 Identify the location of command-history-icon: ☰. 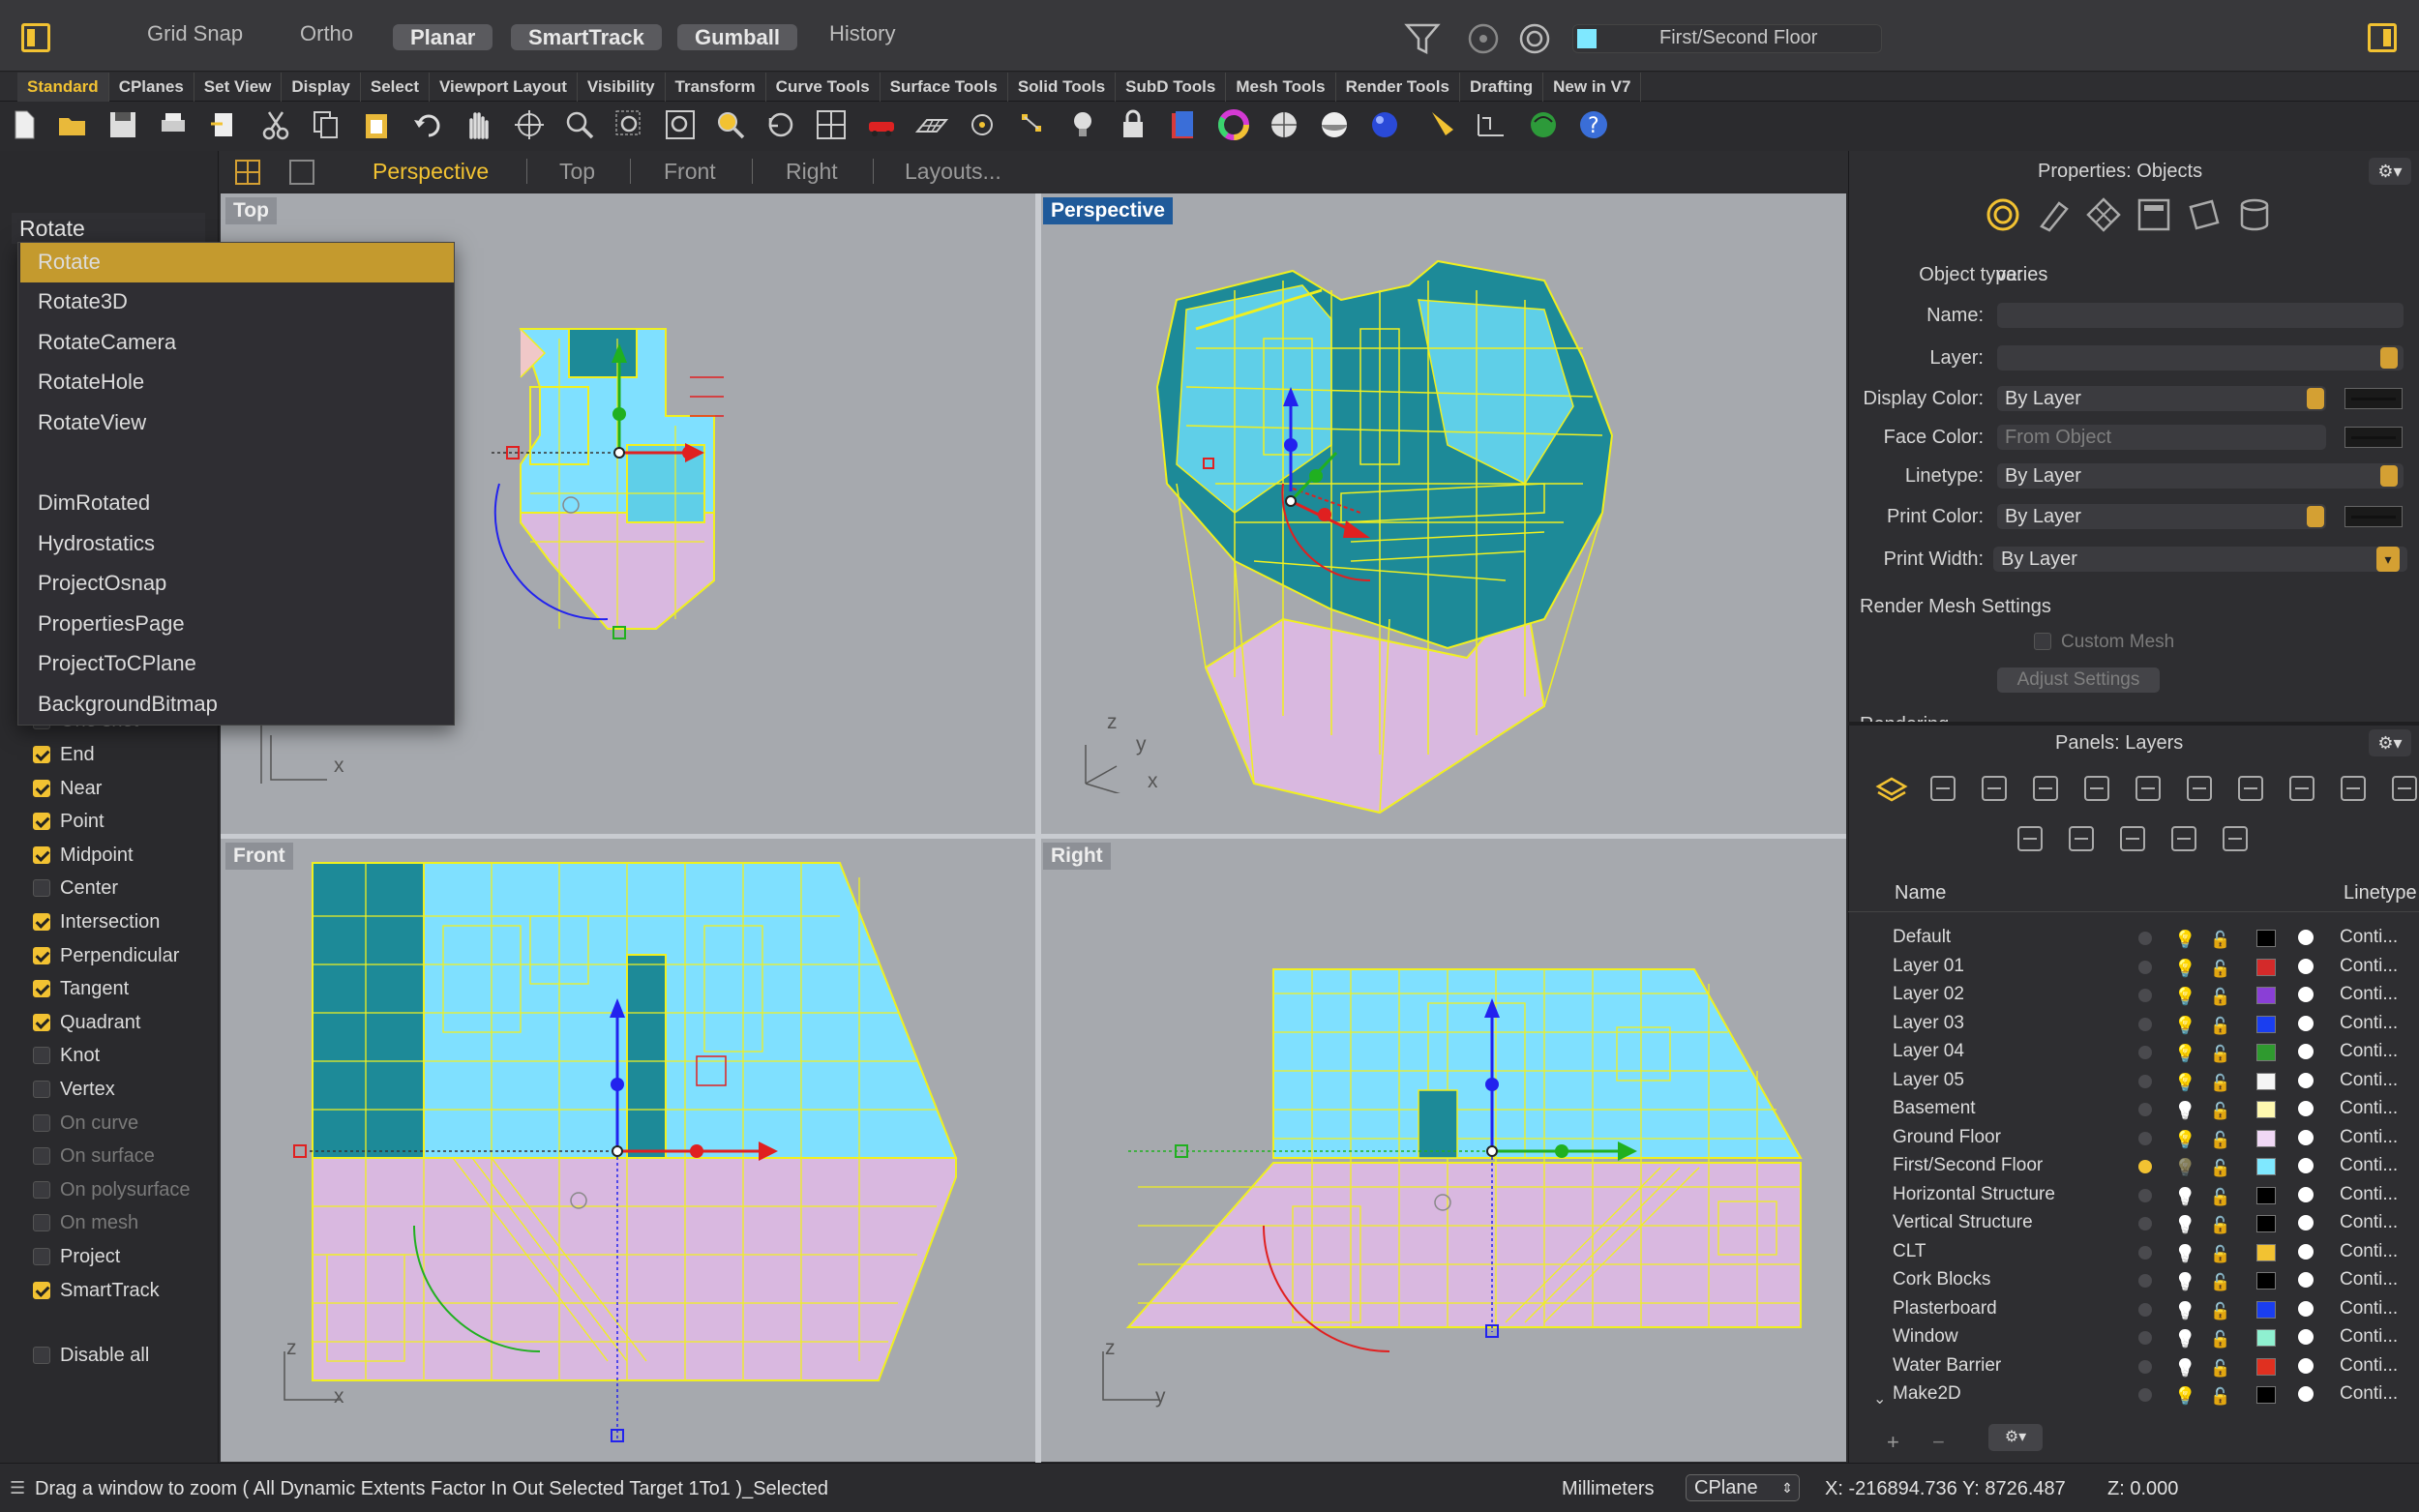
(17, 1488).